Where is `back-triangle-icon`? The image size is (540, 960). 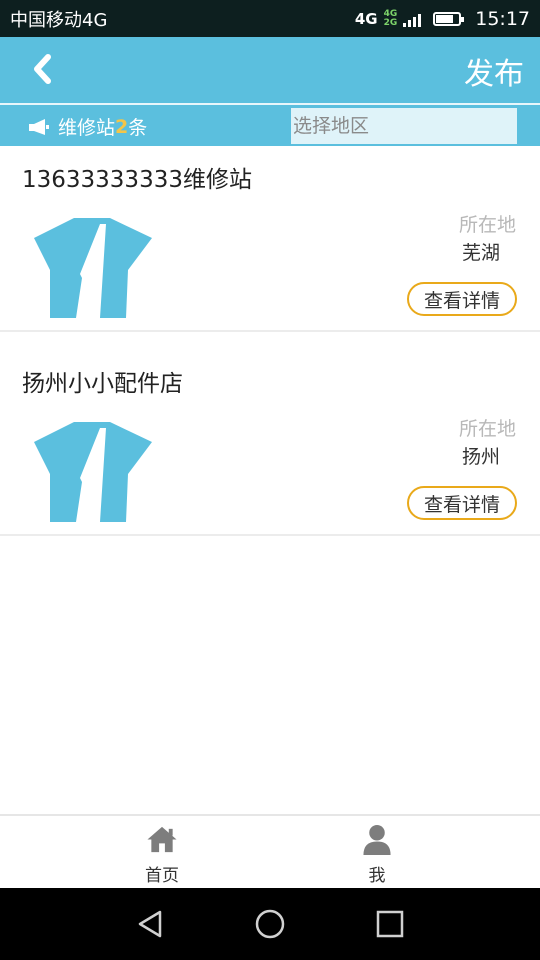 back-triangle-icon is located at coordinates (150, 924).